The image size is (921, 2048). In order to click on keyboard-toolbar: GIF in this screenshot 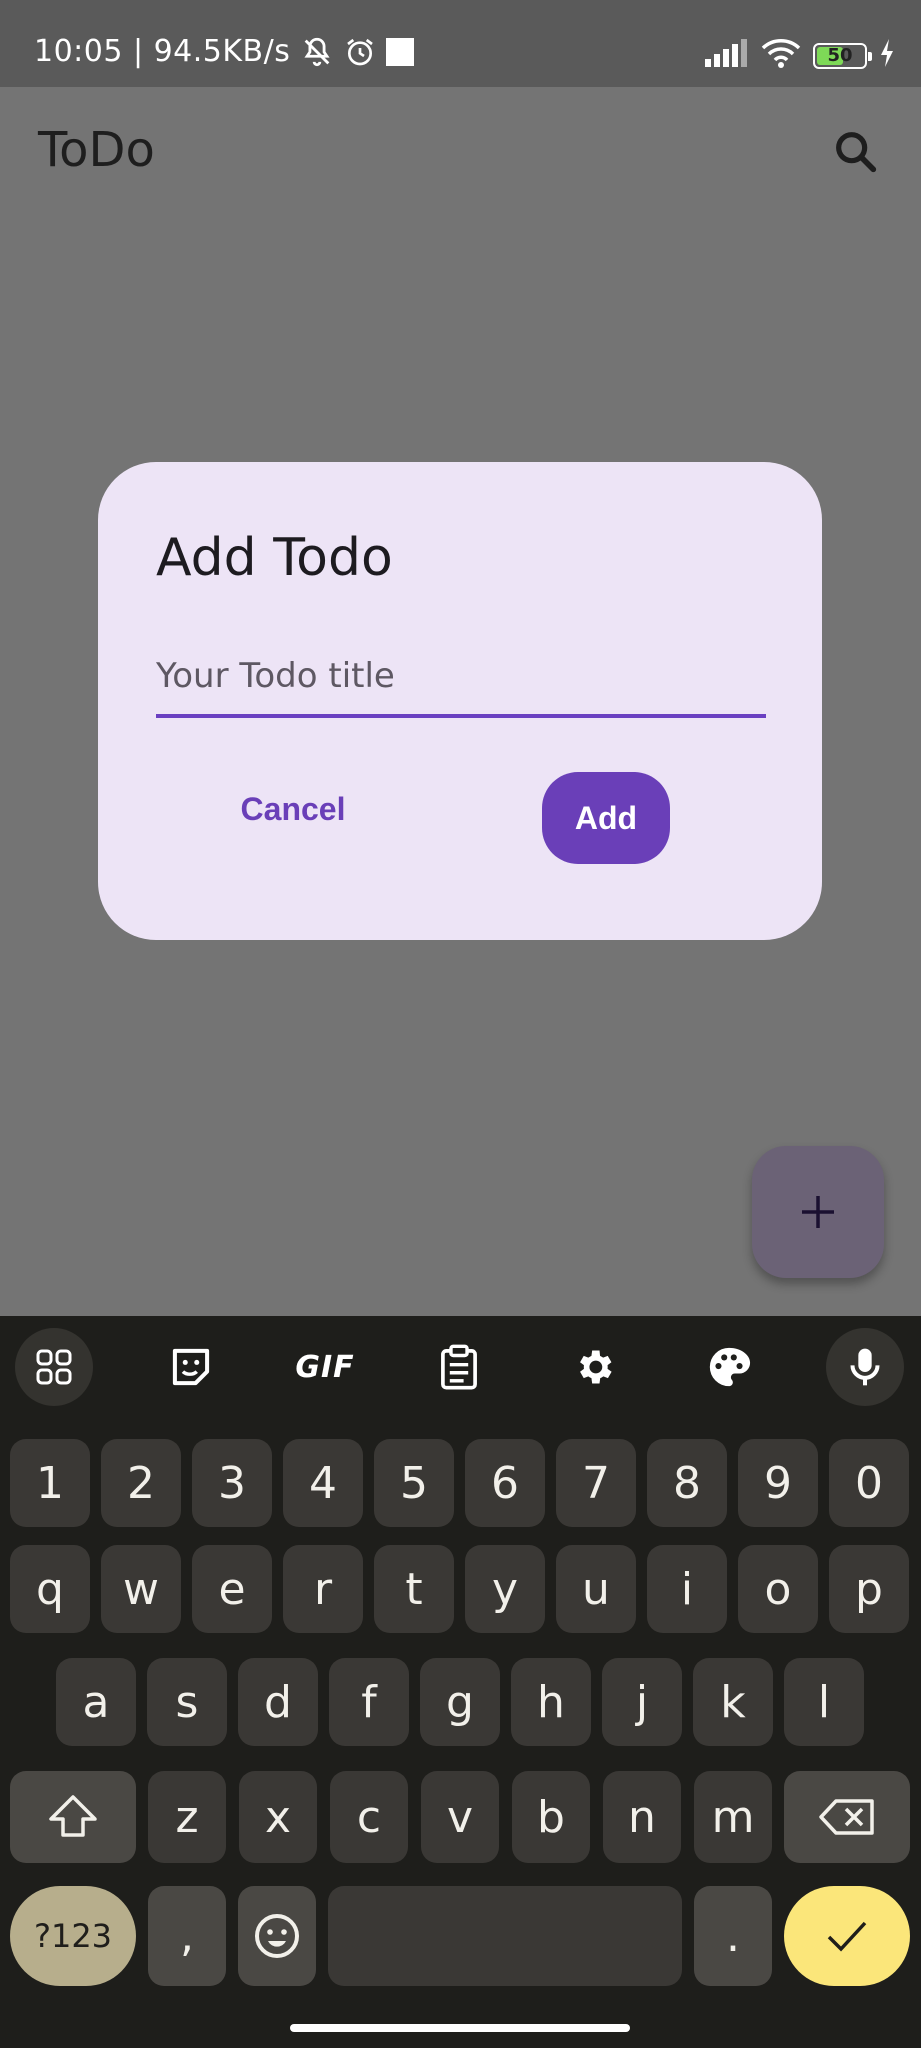, I will do `click(460, 1366)`.